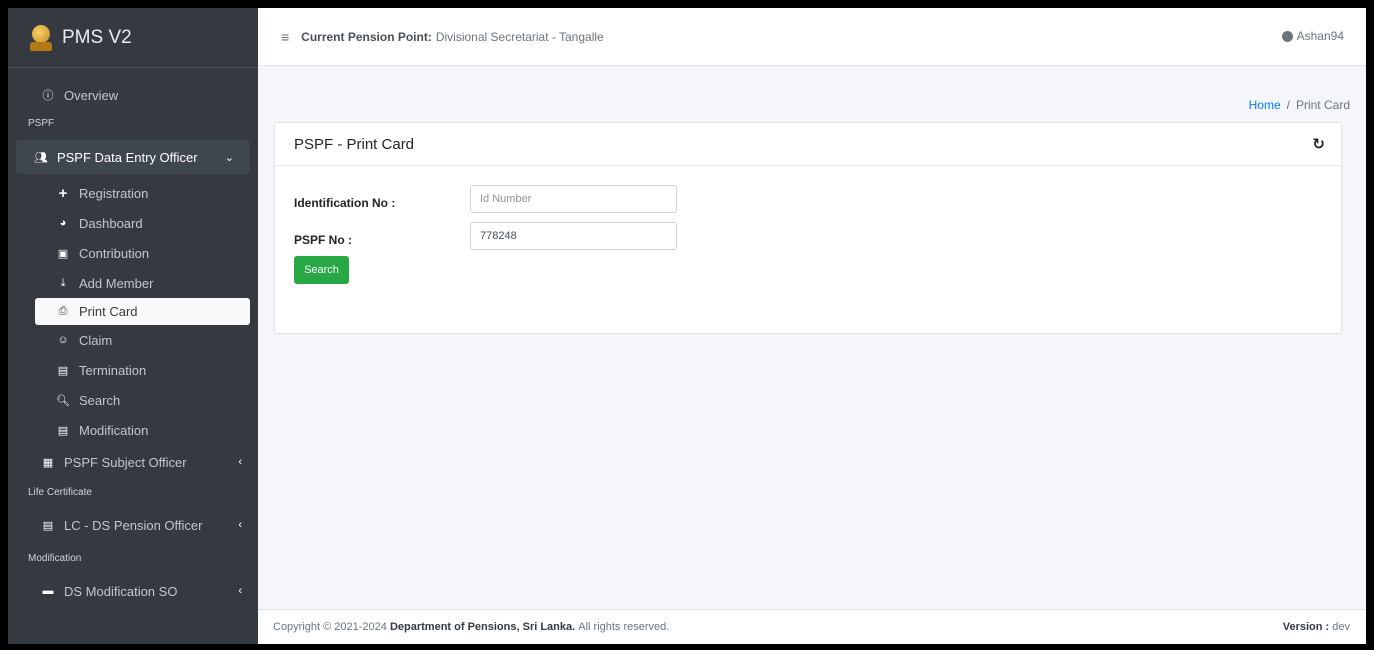 Image resolution: width=1374 pixels, height=650 pixels. Describe the element at coordinates (330, 627) in the screenshot. I see `copyright-text: Copyright © 2021-2024` at that location.